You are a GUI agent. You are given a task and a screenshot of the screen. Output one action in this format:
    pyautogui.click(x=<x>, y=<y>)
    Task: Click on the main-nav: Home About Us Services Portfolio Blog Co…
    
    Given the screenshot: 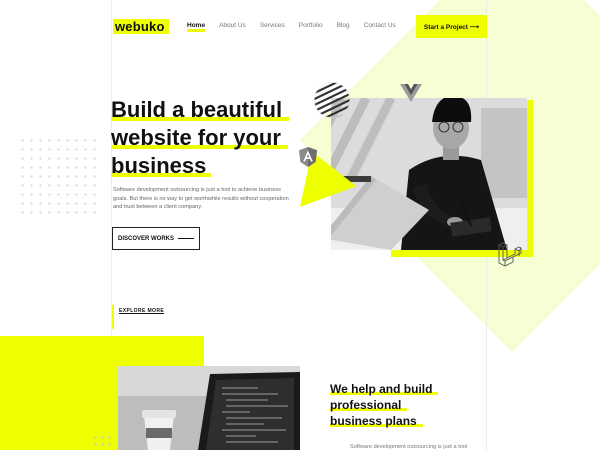 What is the action you would take?
    pyautogui.click(x=298, y=27)
    